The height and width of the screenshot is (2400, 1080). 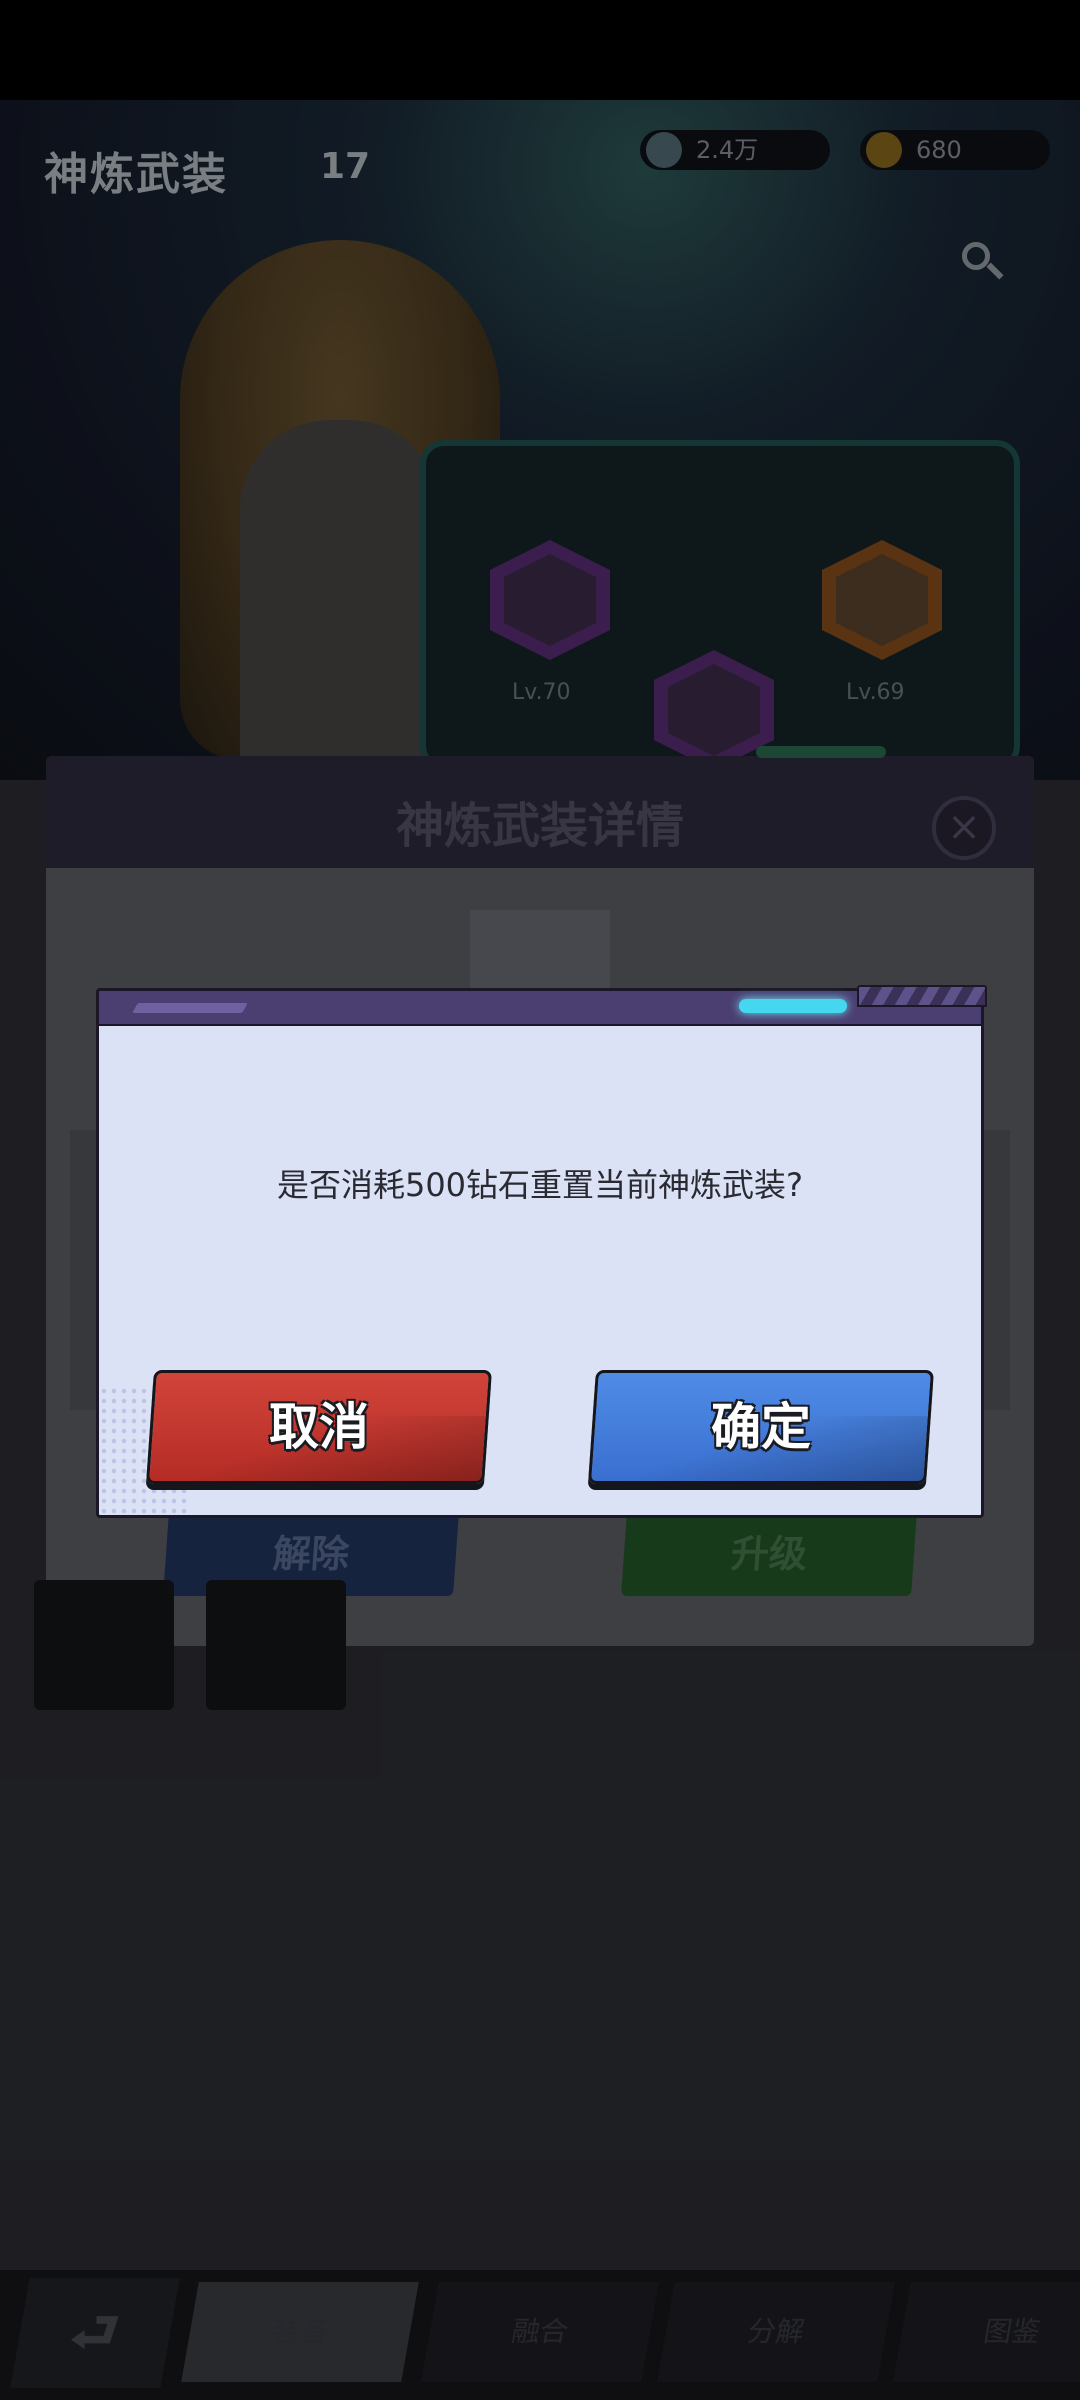 I want to click on cancel-button-label: 取消, so click(x=319, y=1427).